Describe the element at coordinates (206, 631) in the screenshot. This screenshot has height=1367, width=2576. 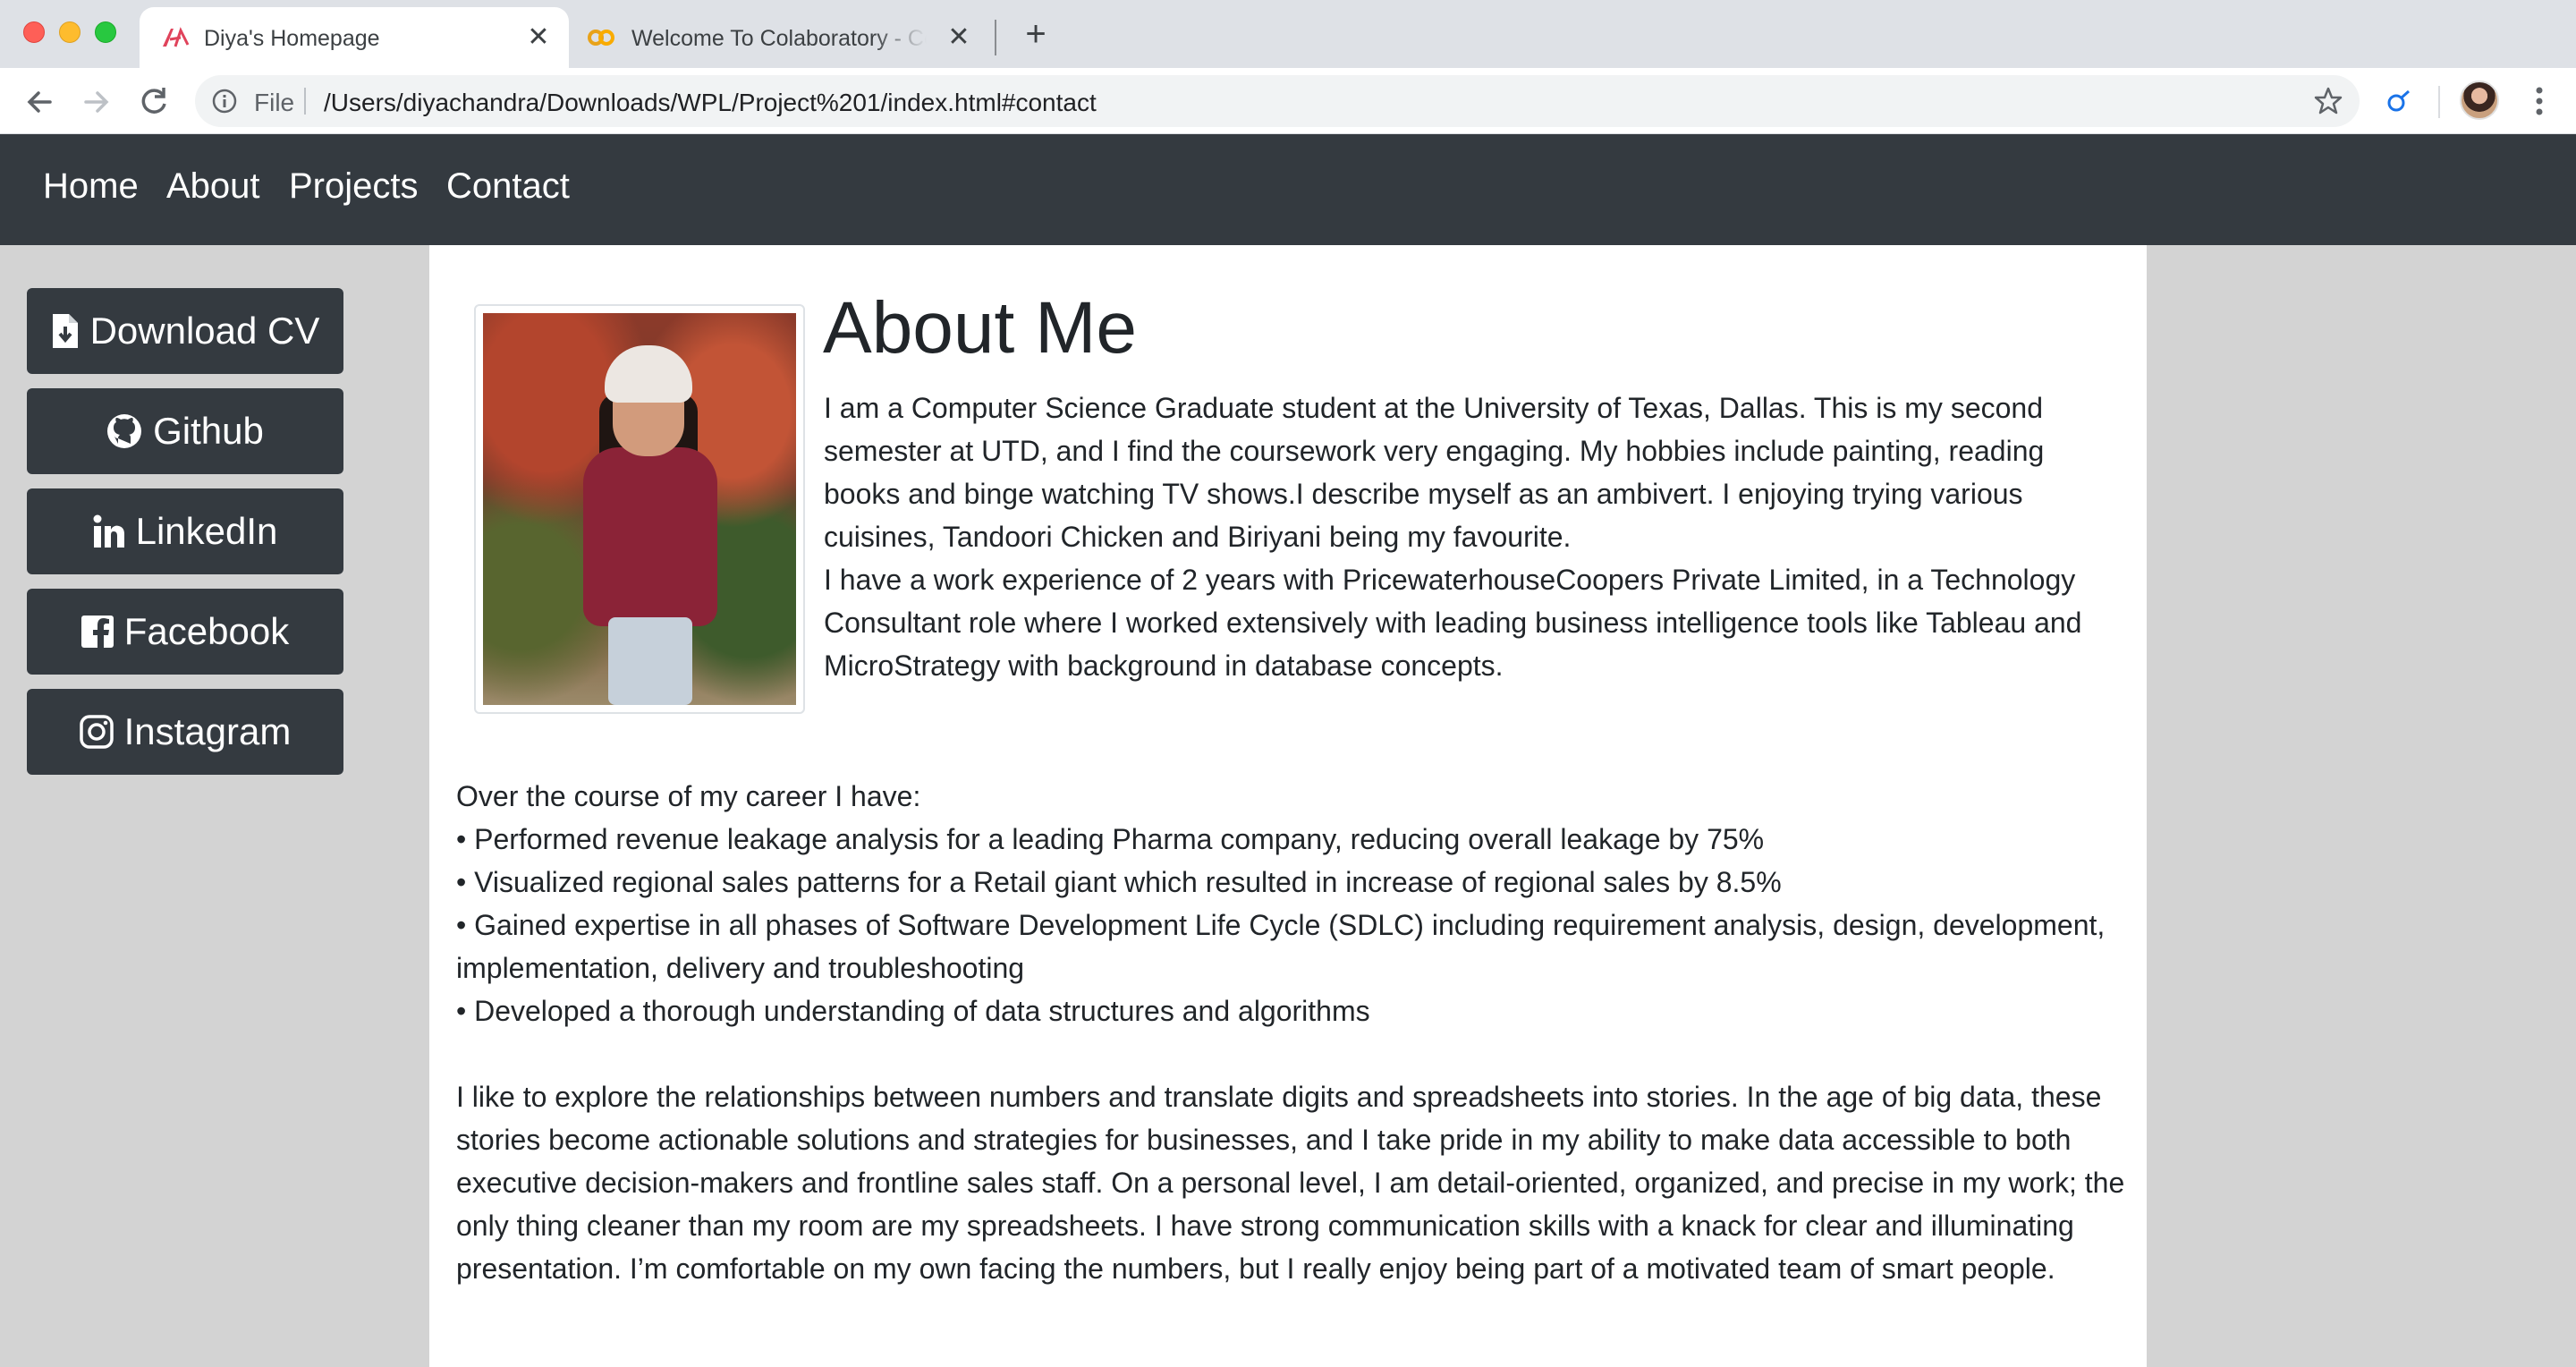
I see `facebook-label: Facebook` at that location.